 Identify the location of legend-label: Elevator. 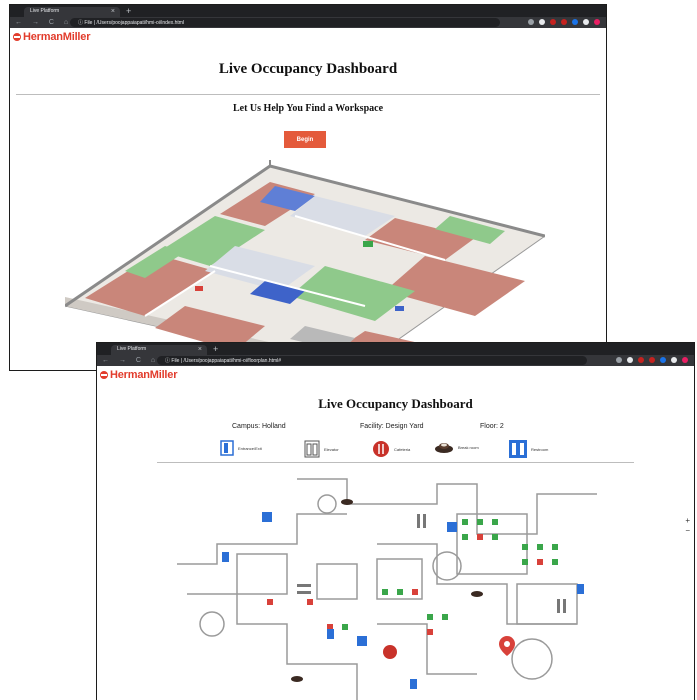
(331, 449).